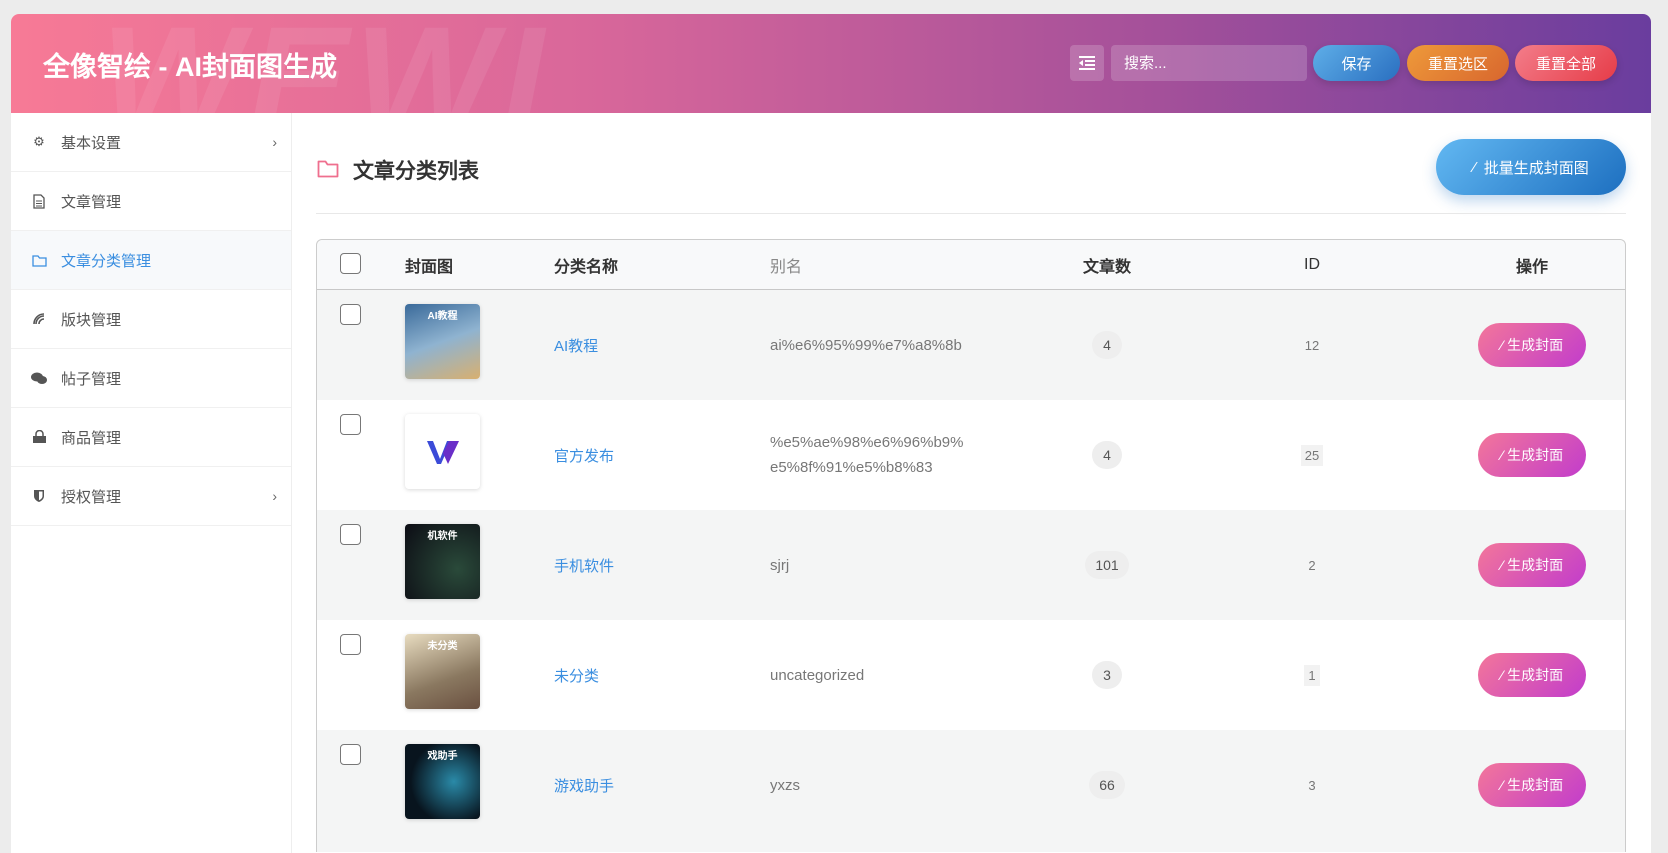  I want to click on category-alias: sjrj, so click(870, 565).